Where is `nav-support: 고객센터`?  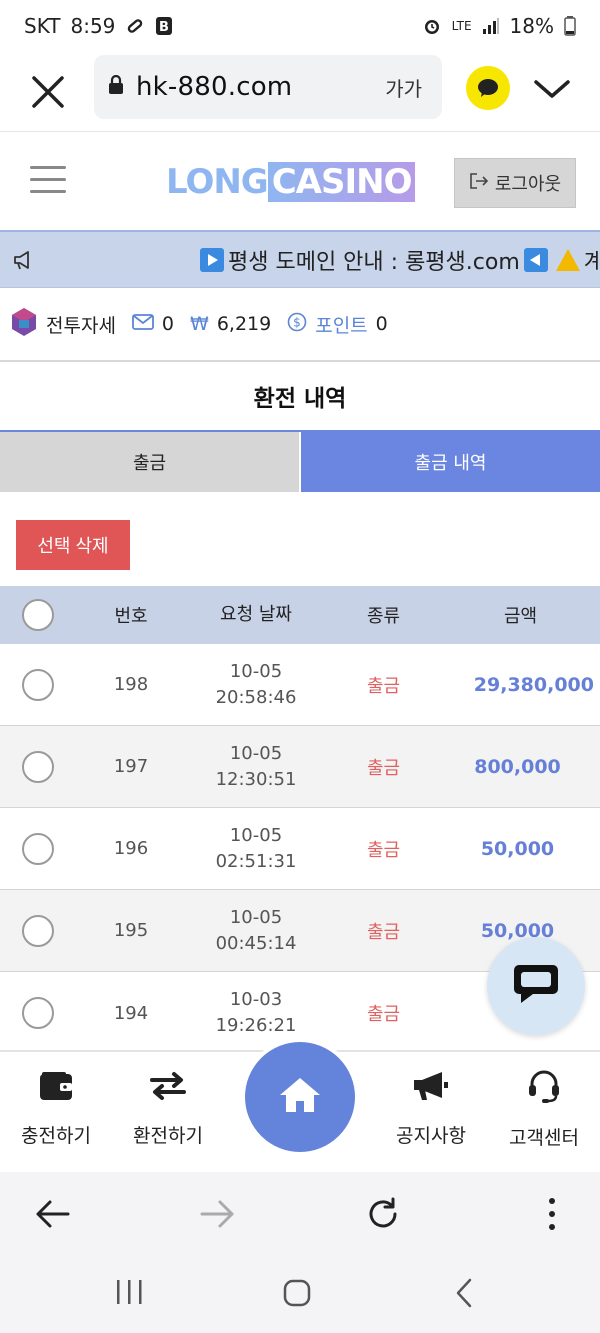 nav-support: 고객센터 is located at coordinates (544, 1110).